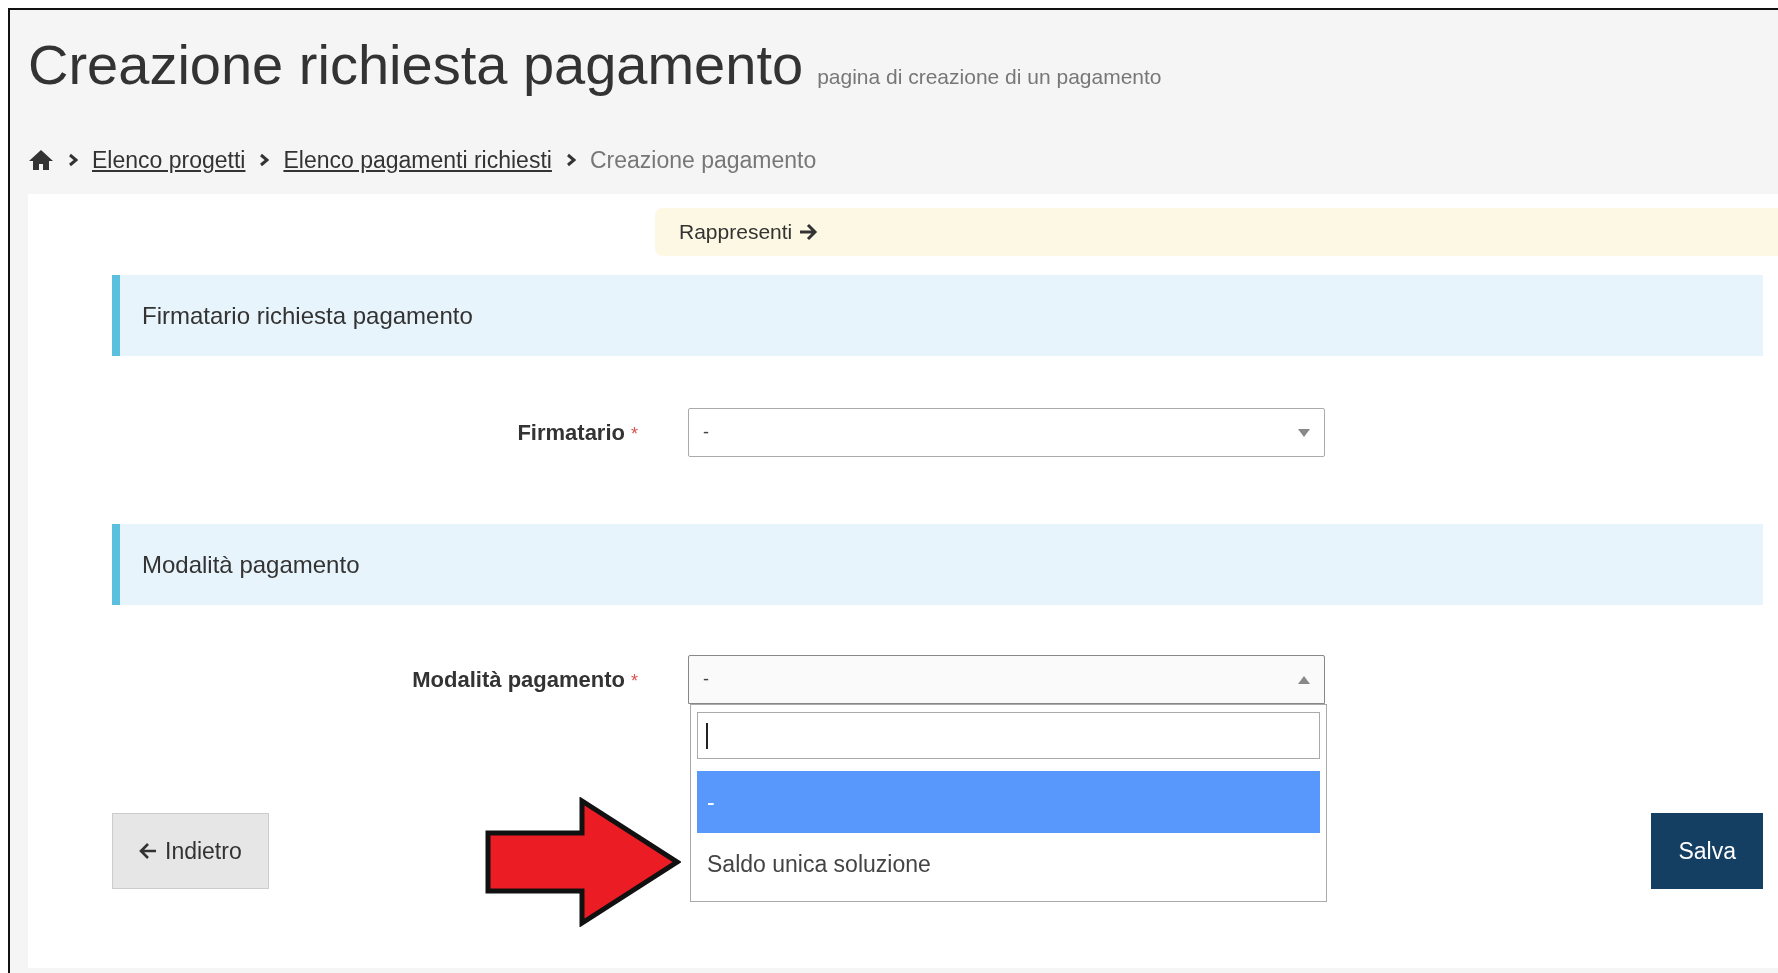 This screenshot has width=1778, height=973. Describe the element at coordinates (703, 160) in the screenshot. I see `breadcrumb-current: Creazione pagamento` at that location.